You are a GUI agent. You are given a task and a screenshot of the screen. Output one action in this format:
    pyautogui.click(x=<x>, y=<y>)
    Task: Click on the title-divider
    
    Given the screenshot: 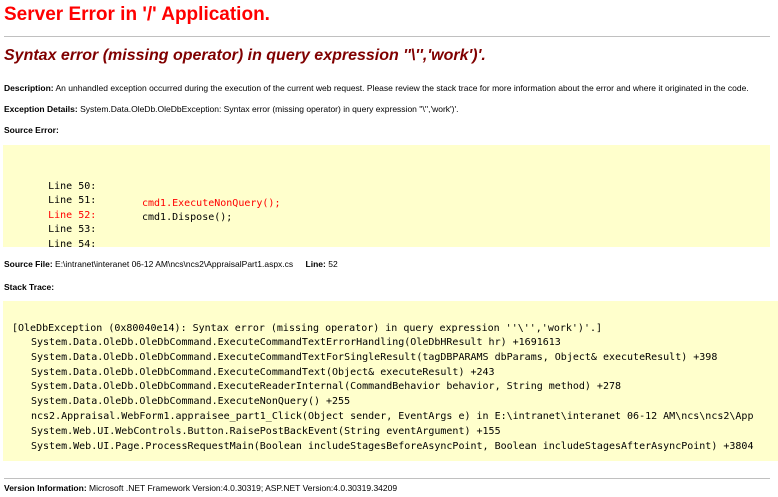 What is the action you would take?
    pyautogui.click(x=387, y=36)
    